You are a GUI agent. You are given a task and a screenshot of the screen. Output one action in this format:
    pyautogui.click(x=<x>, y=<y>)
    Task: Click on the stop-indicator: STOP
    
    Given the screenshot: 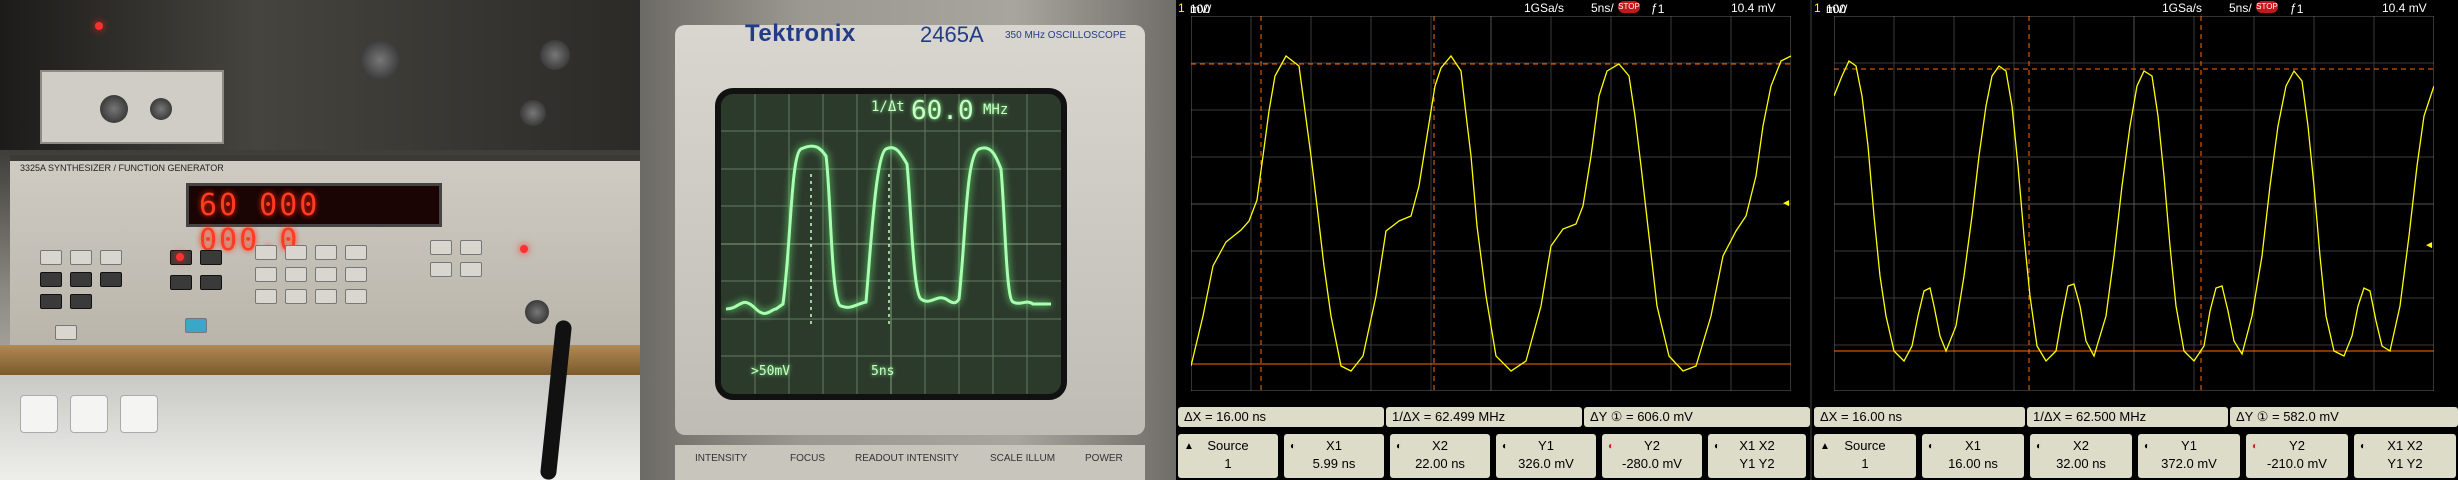 What is the action you would take?
    pyautogui.click(x=1629, y=7)
    